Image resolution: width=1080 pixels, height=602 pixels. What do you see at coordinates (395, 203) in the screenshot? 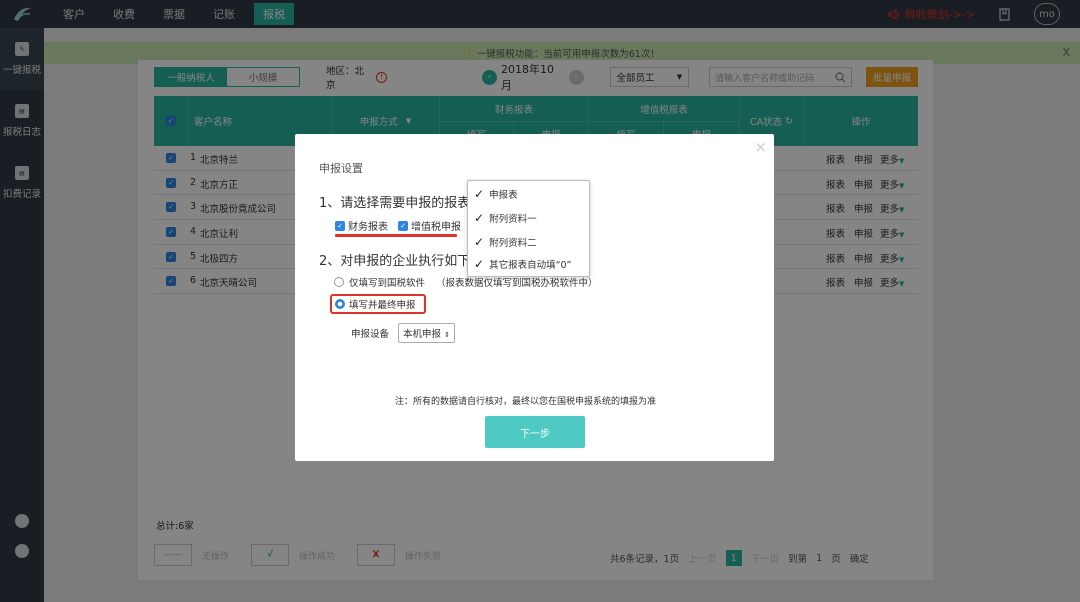
I see `question-1: 1、请选择需要申报的报表` at bounding box center [395, 203].